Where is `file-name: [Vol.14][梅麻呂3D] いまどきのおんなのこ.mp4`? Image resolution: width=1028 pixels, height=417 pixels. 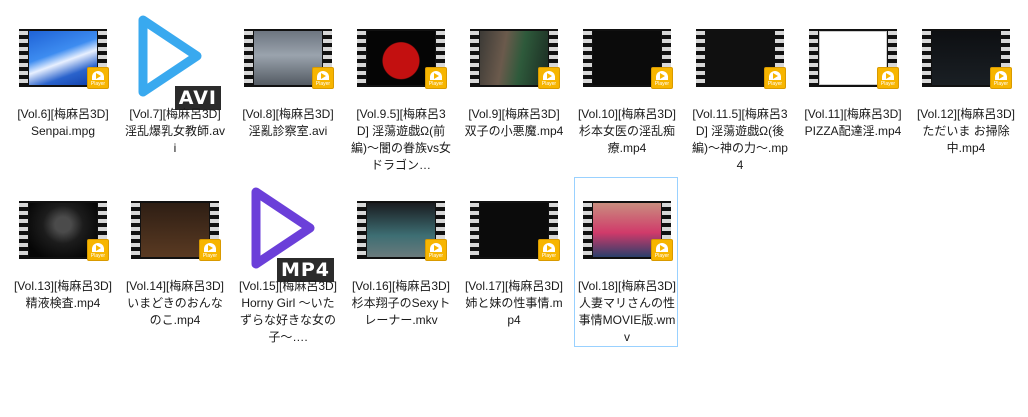 file-name: [Vol.14][梅麻呂3D] いまどきのおんなのこ.mp4 is located at coordinates (175, 303).